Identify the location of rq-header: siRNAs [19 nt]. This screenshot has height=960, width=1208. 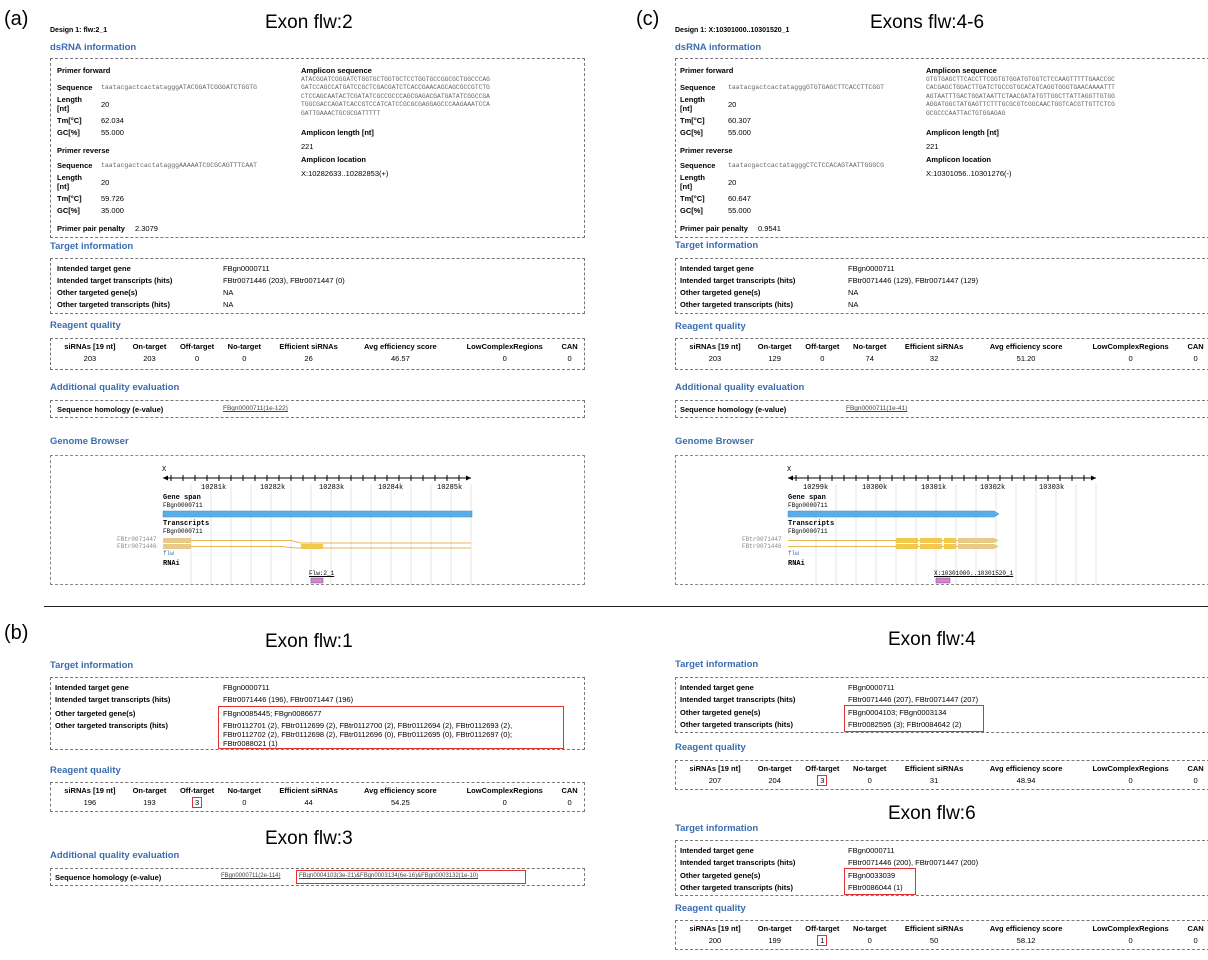
(90, 346).